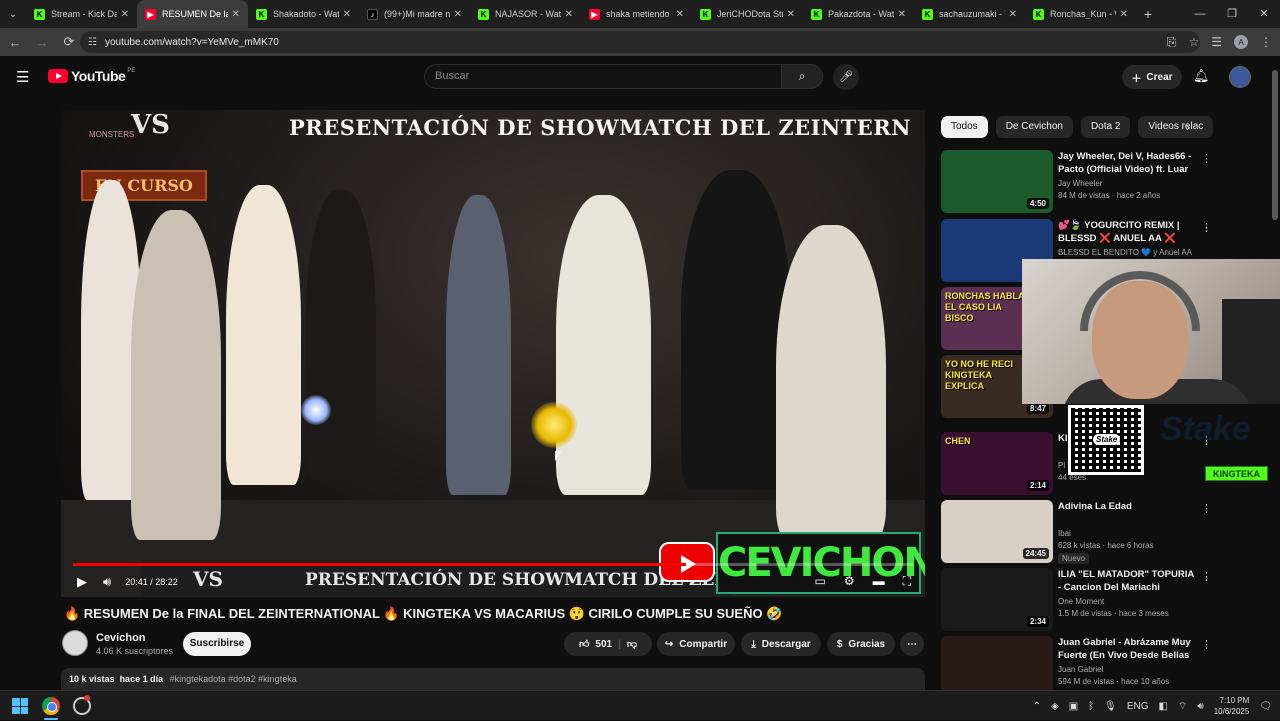  I want to click on hashtags: #kingtekadota #dota2 #kingteka, so click(233, 679).